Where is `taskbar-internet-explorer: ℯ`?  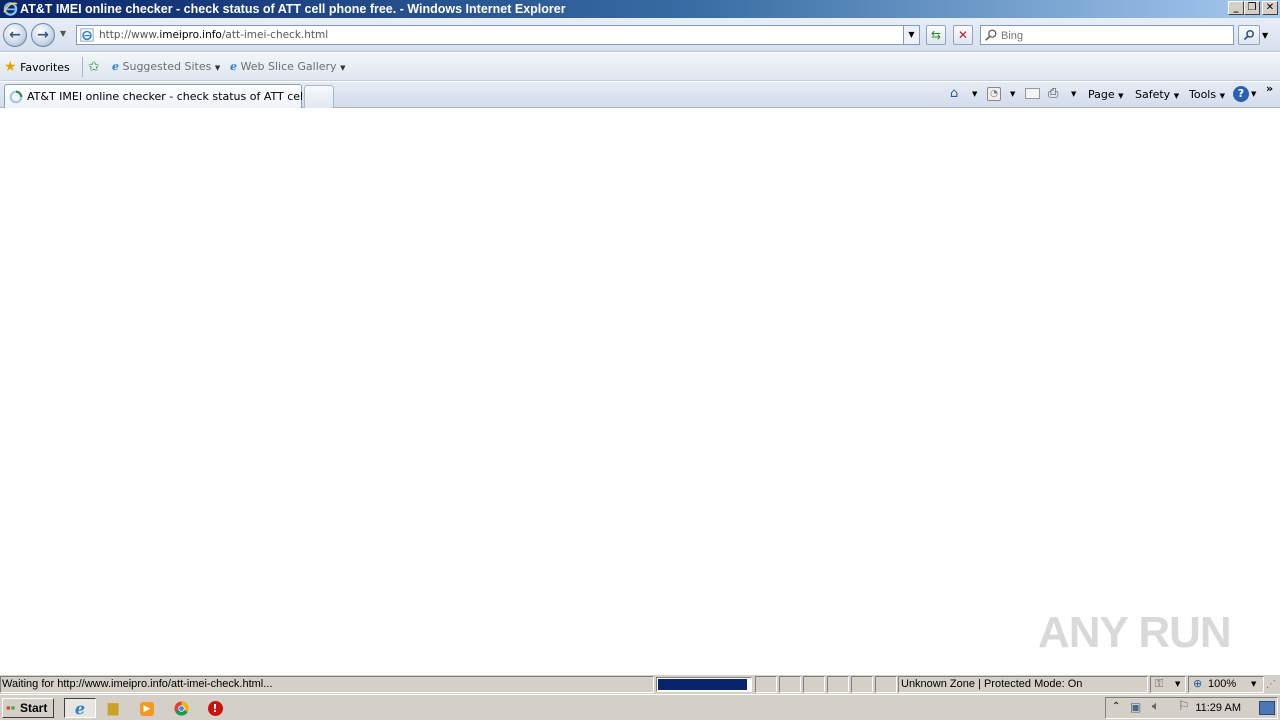 taskbar-internet-explorer: ℯ is located at coordinates (80, 708).